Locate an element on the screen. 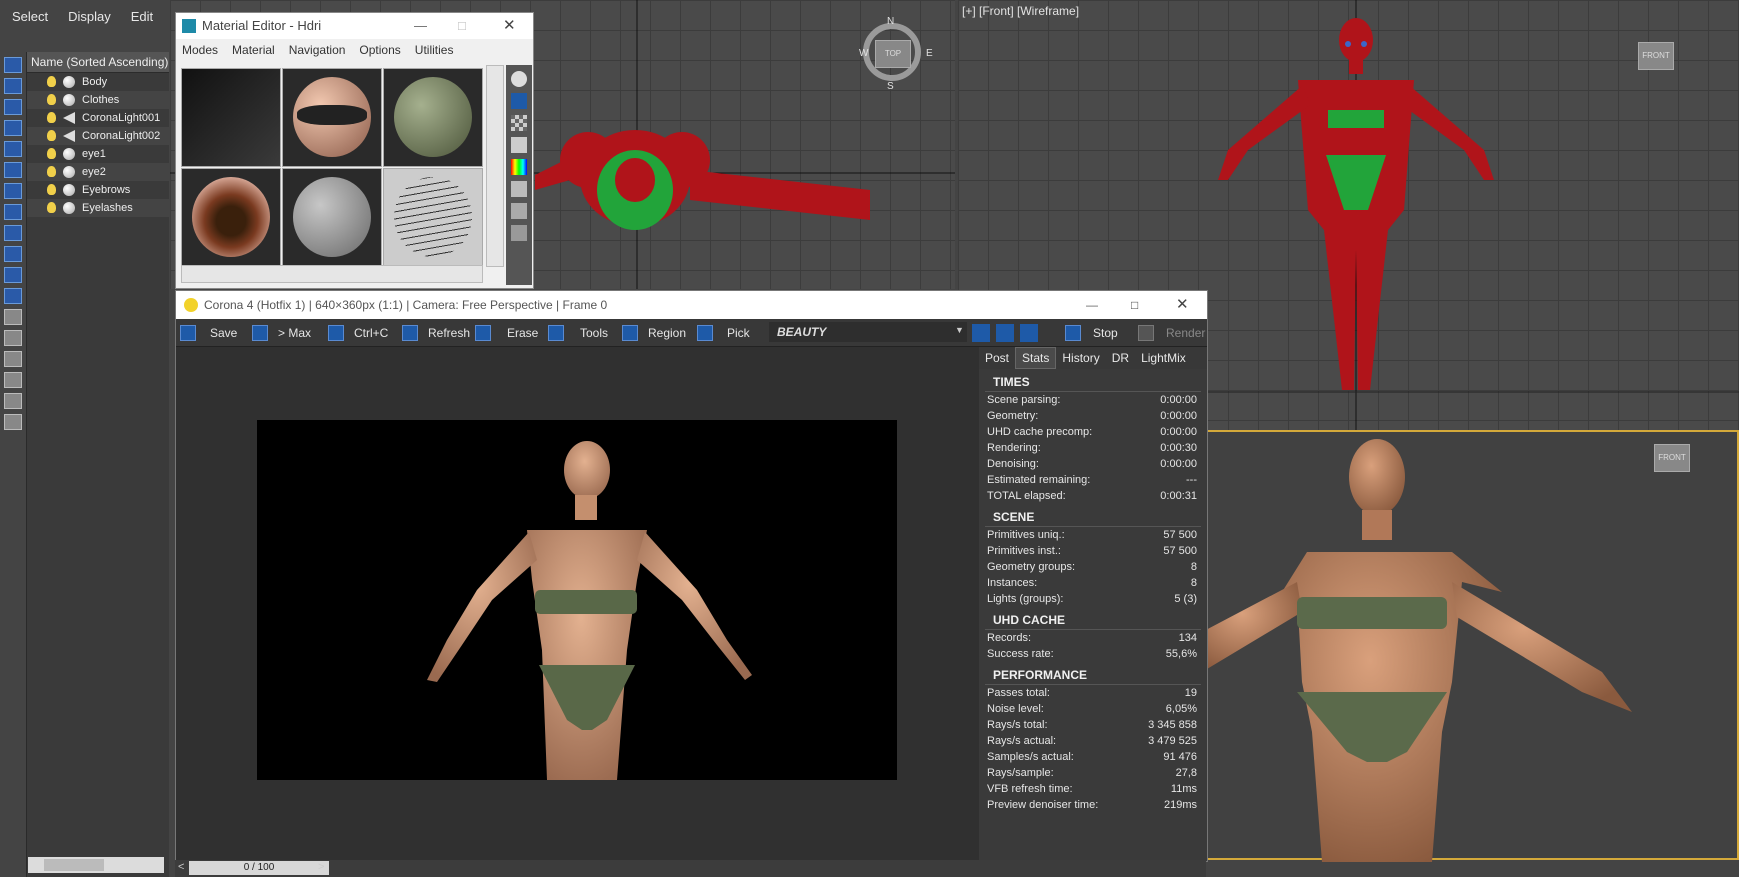  slots-horizontal-scrollbar is located at coordinates (332, 274).